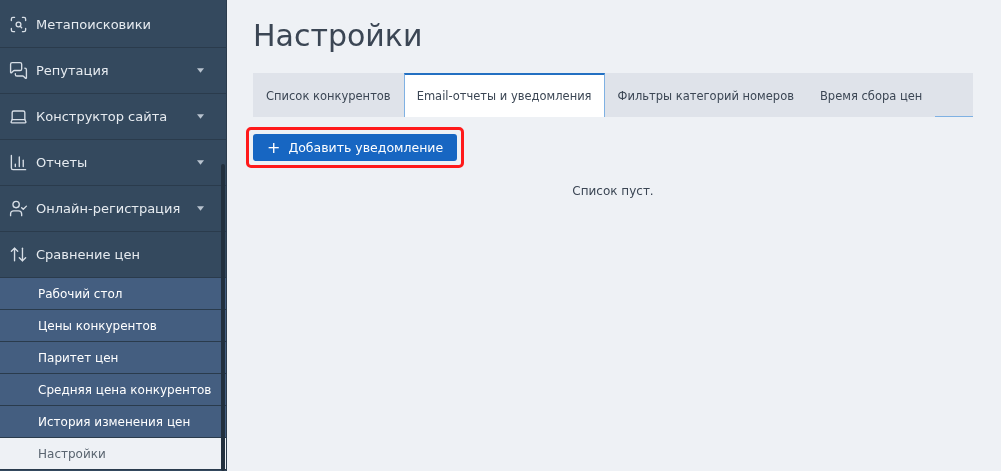 The height and width of the screenshot is (471, 1001). I want to click on tab-bar-background, so click(954, 94).